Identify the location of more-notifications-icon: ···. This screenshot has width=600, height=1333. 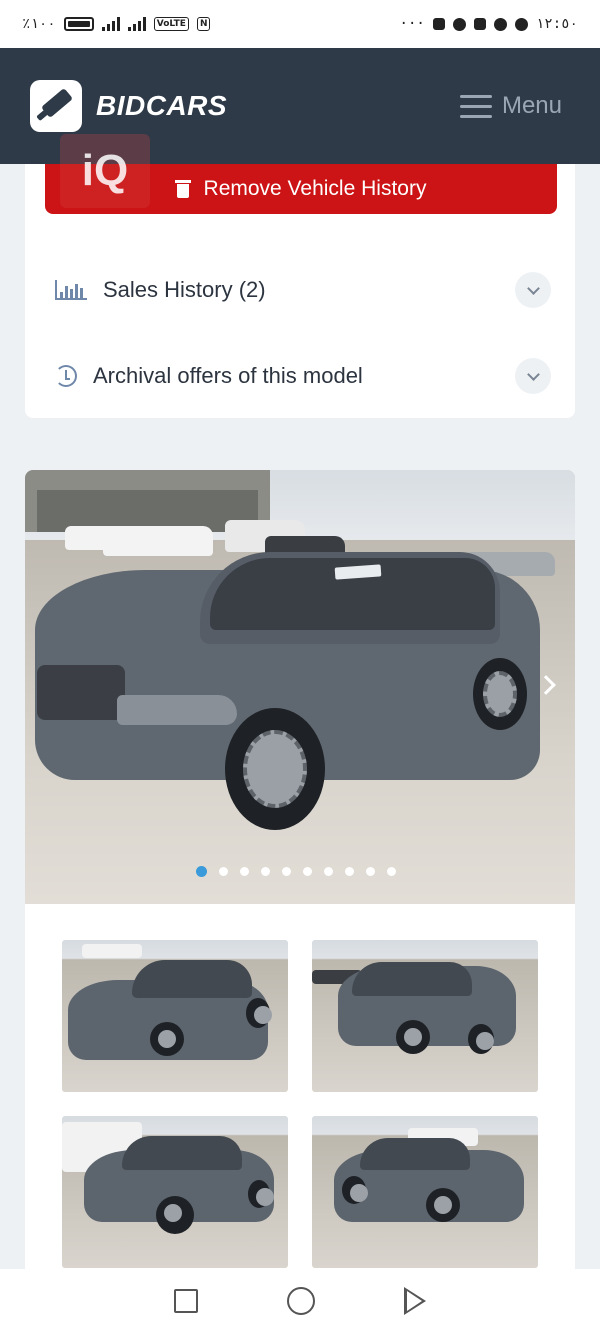
(412, 24).